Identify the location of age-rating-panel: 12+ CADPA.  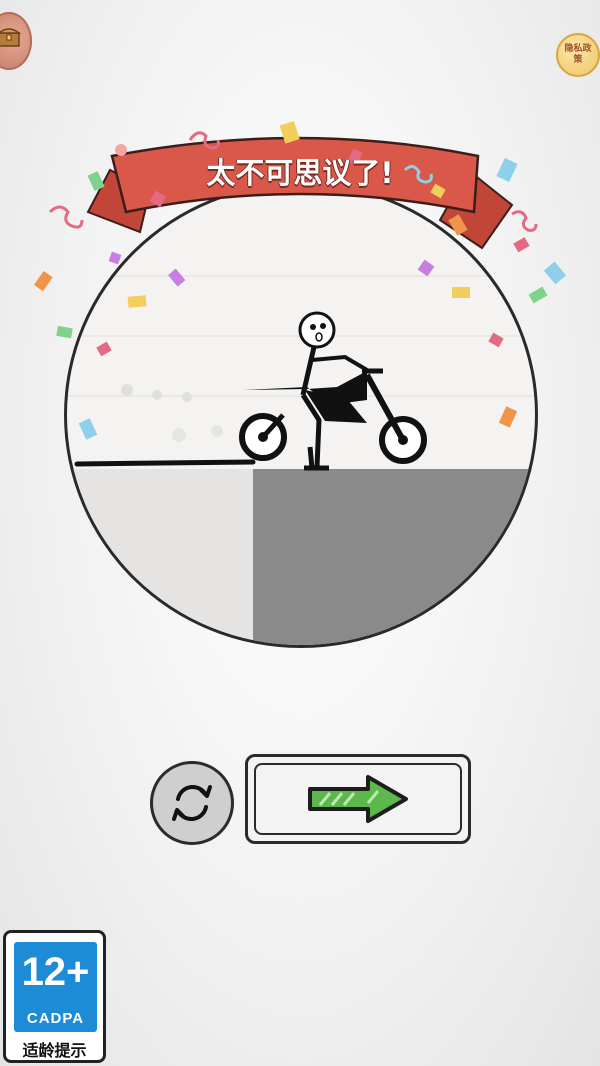
(55, 987).